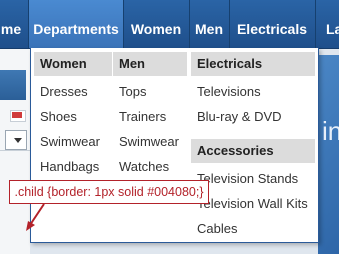  I want to click on menu-item-television-wall-kits: Television Wall Kits, so click(252, 203).